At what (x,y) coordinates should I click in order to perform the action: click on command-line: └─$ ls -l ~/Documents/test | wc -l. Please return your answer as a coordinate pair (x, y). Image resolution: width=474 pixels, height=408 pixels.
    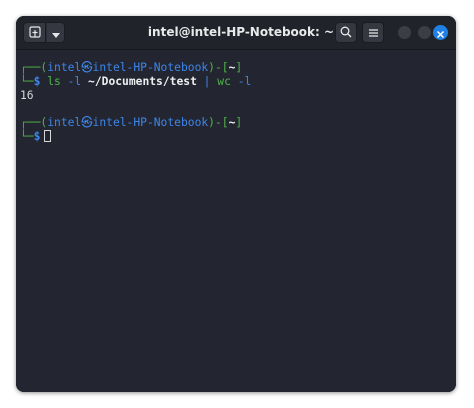
    Looking at the image, I should click on (135, 82).